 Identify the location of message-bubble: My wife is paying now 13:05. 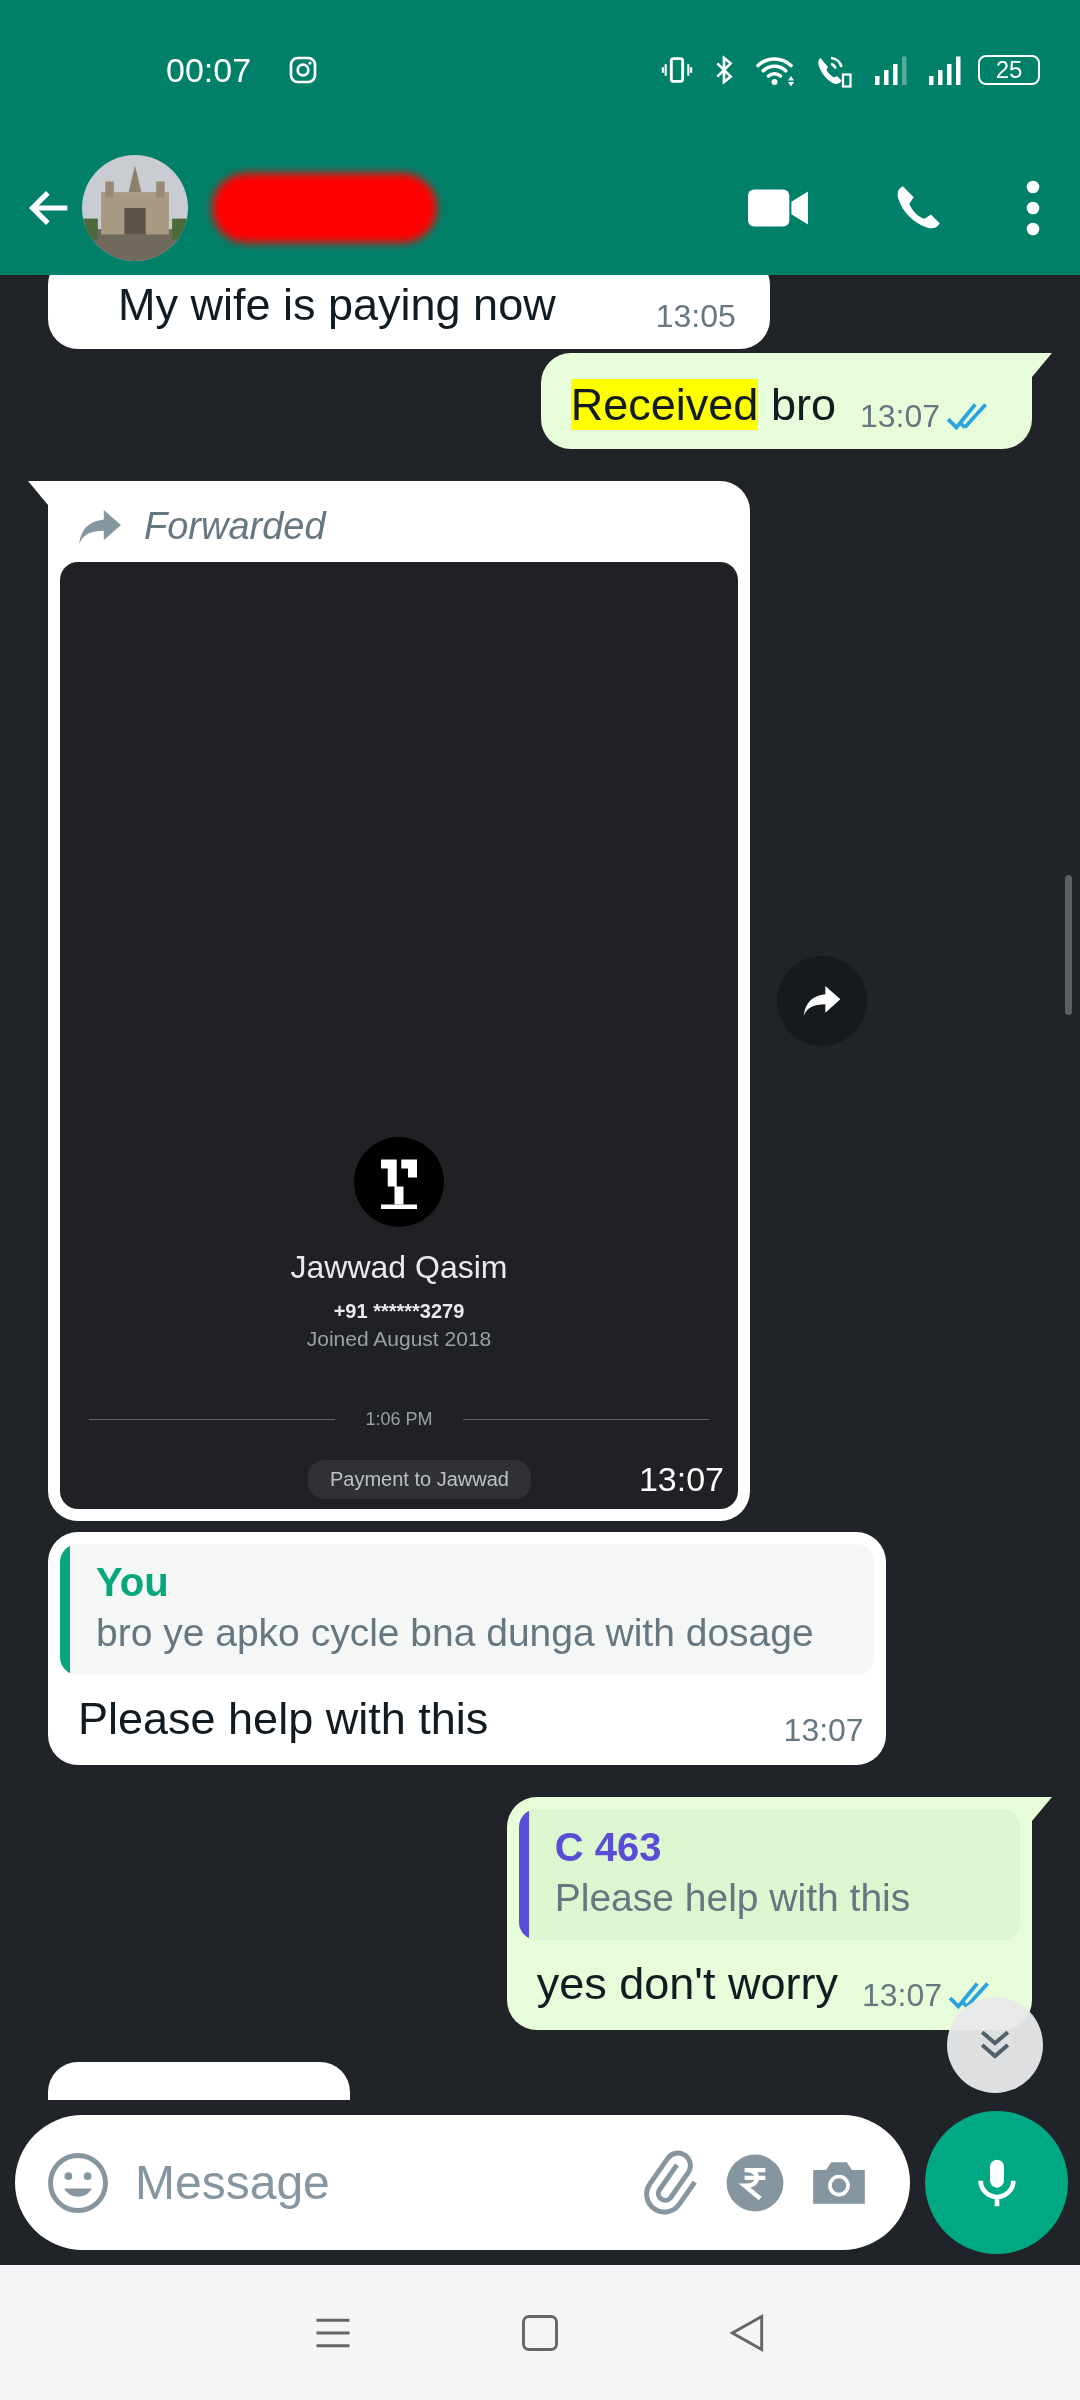
(409, 312).